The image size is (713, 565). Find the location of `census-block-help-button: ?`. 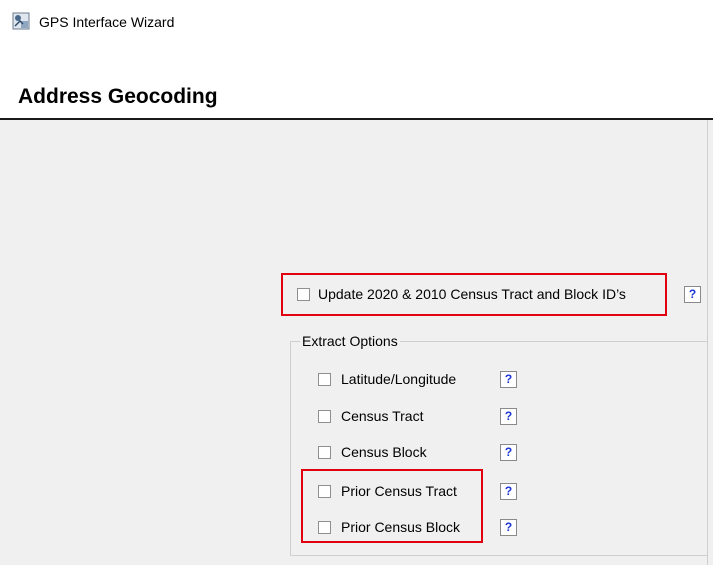

census-block-help-button: ? is located at coordinates (508, 452).